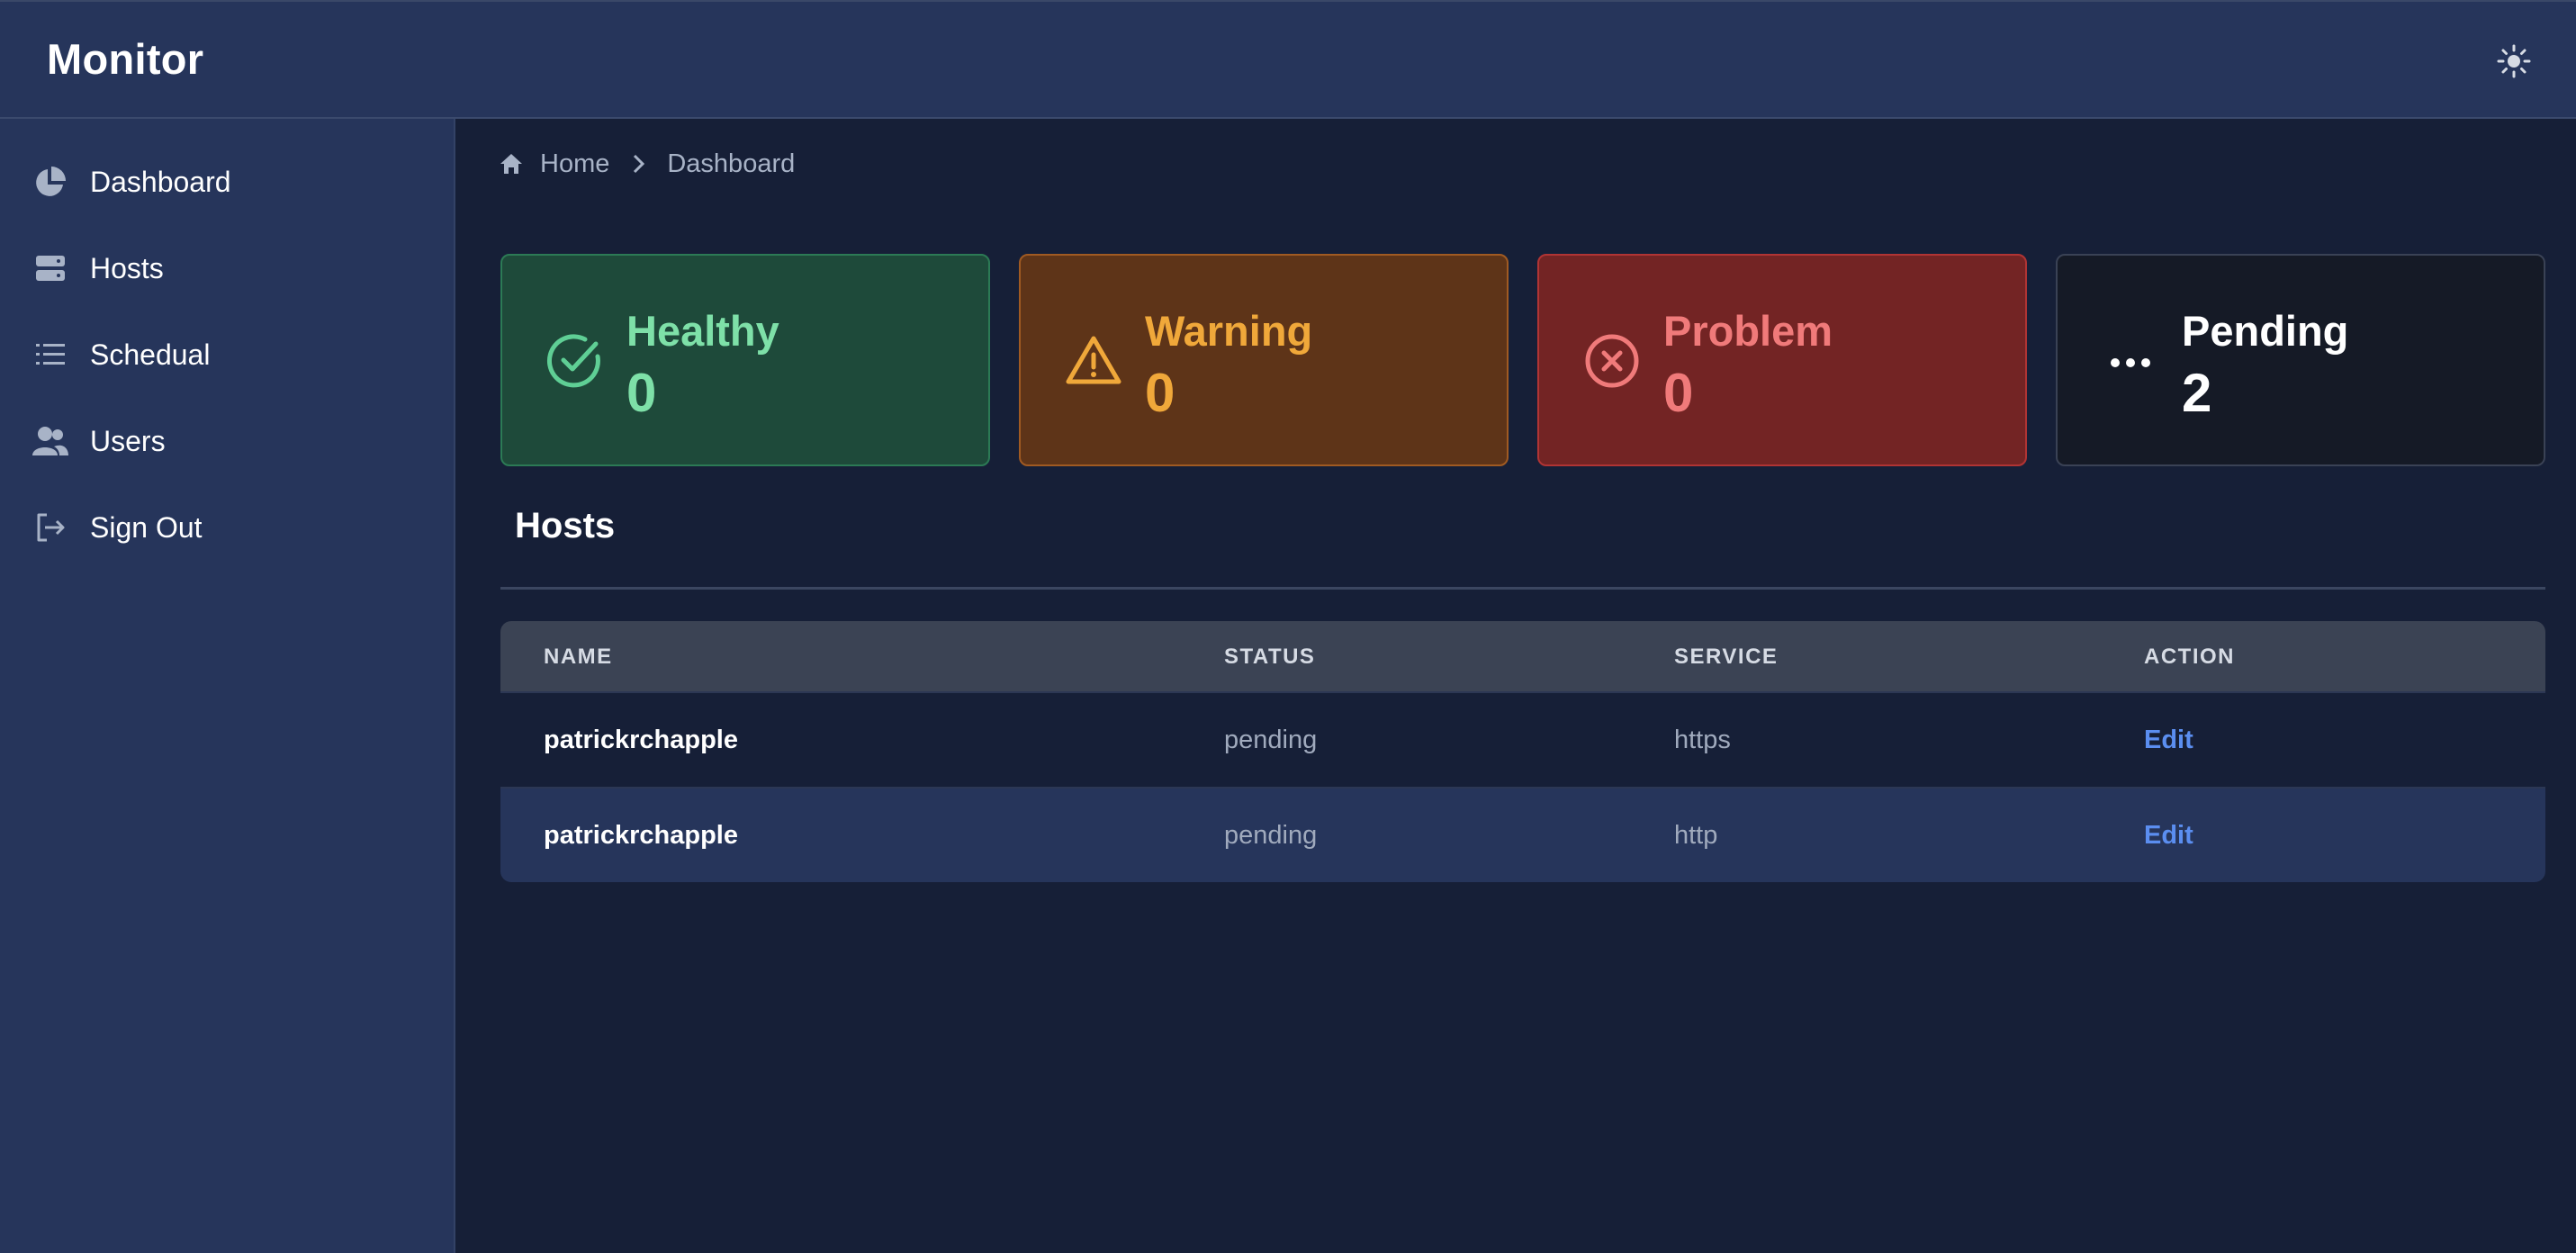  What do you see at coordinates (573, 361) in the screenshot?
I see `check-circle-icon` at bounding box center [573, 361].